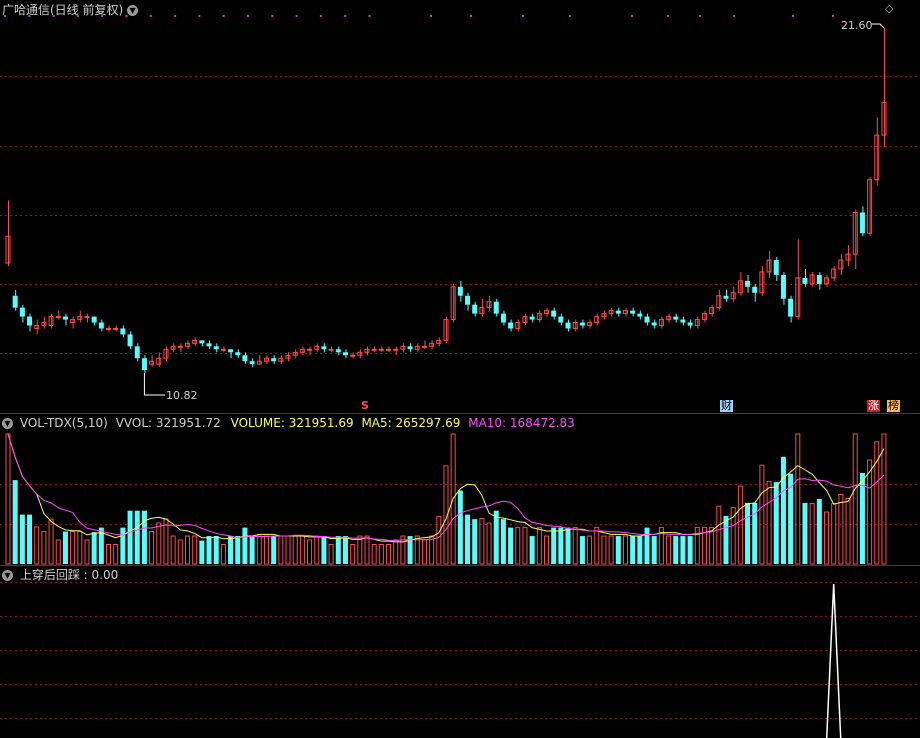 This screenshot has width=920, height=738. I want to click on event-tag-s: S, so click(365, 406).